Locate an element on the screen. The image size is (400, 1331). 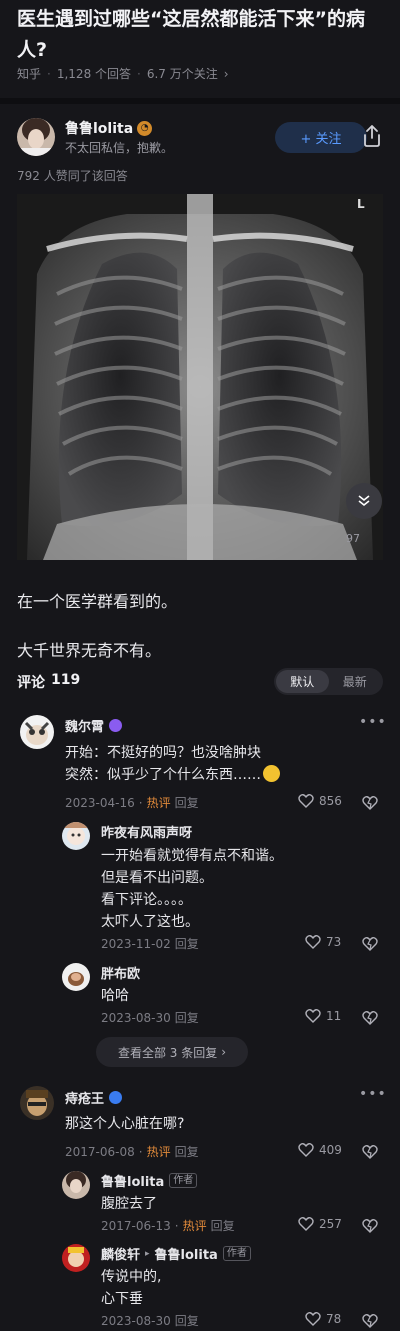
answer-paragraph: 在一个医学群看到的。 is located at coordinates (97, 601).